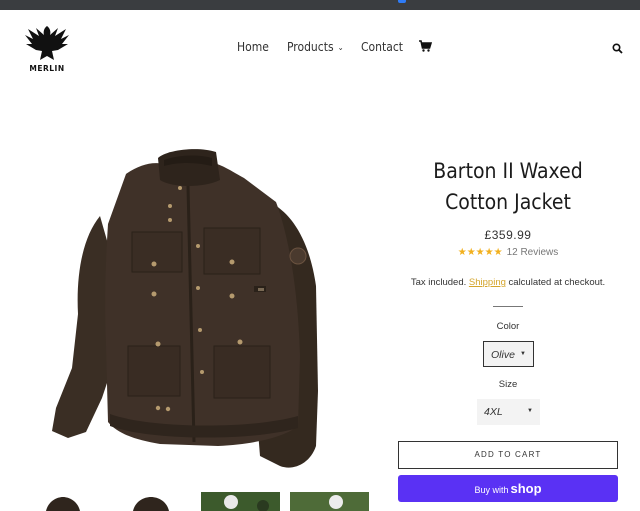  Describe the element at coordinates (425, 46) in the screenshot. I see `cart-icon` at that location.